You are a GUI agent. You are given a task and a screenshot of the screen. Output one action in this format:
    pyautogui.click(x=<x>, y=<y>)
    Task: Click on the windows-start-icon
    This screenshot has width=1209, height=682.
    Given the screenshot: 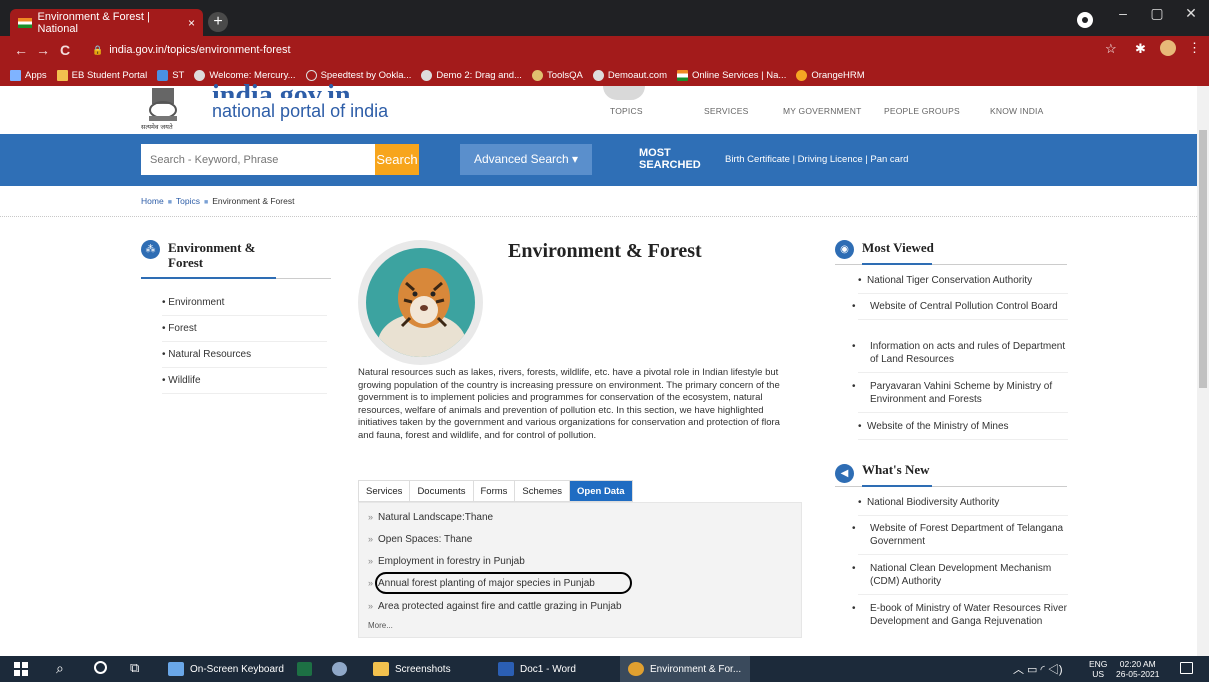 What is the action you would take?
    pyautogui.click(x=21, y=669)
    